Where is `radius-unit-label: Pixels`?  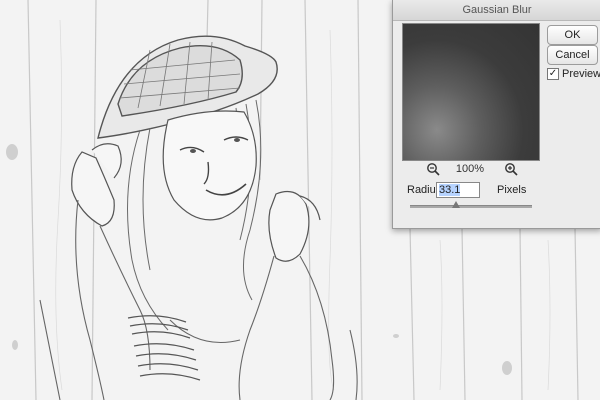 radius-unit-label: Pixels is located at coordinates (512, 190).